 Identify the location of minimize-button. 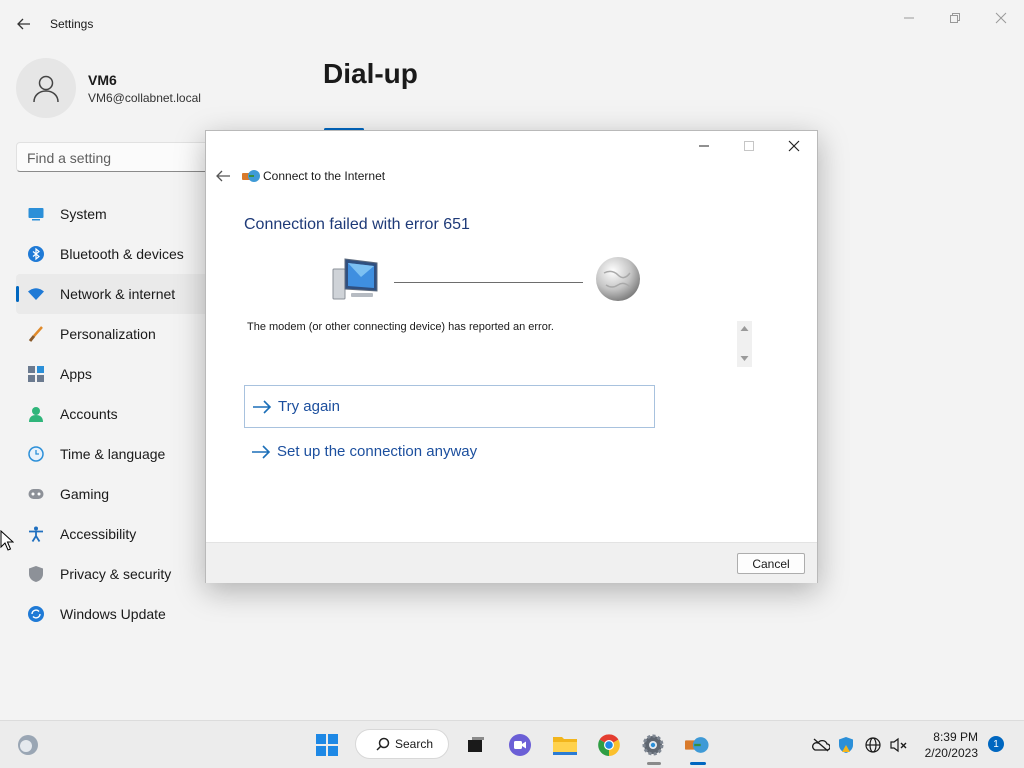
(909, 18).